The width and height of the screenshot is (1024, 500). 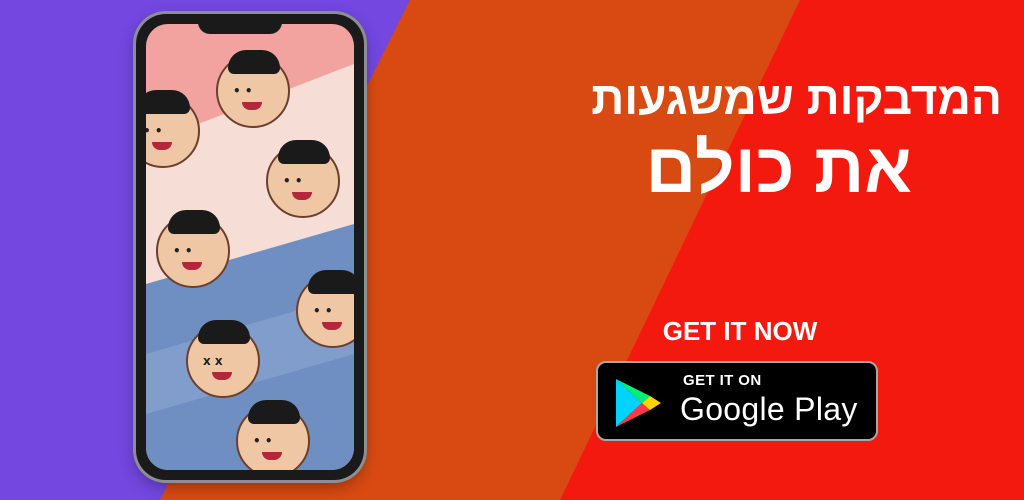 What do you see at coordinates (638, 403) in the screenshot?
I see `google-play-icon` at bounding box center [638, 403].